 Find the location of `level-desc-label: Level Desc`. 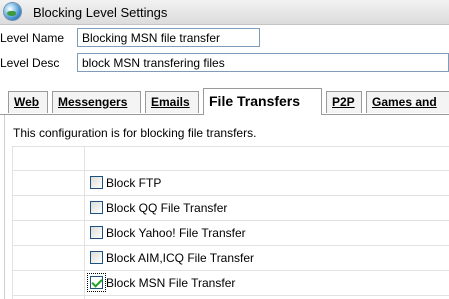

level-desc-label: Level Desc is located at coordinates (30, 63).